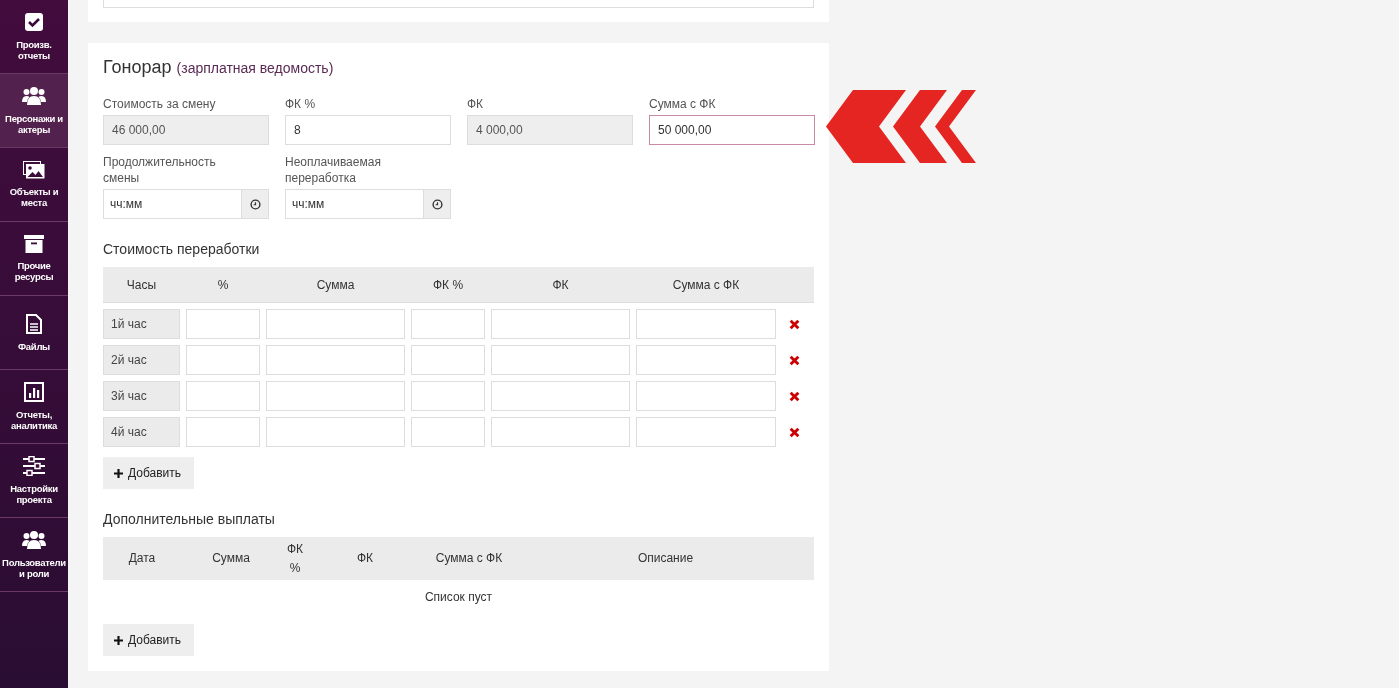 The height and width of the screenshot is (688, 1399). What do you see at coordinates (368, 130) in the screenshot?
I see `input-field: 8` at bounding box center [368, 130].